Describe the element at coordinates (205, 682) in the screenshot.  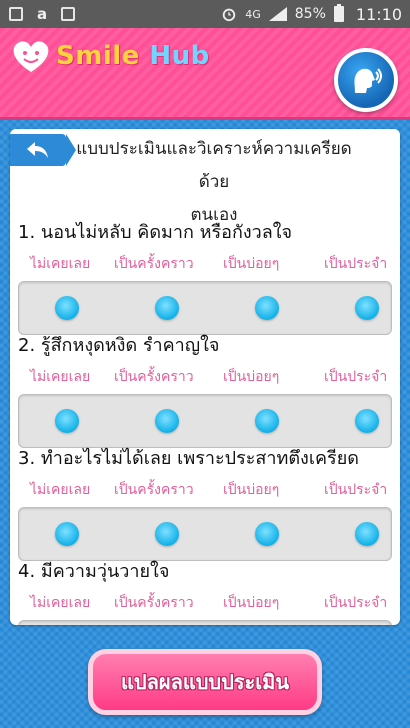
I see `submit-button: แปลผลแบบประเมิน` at that location.